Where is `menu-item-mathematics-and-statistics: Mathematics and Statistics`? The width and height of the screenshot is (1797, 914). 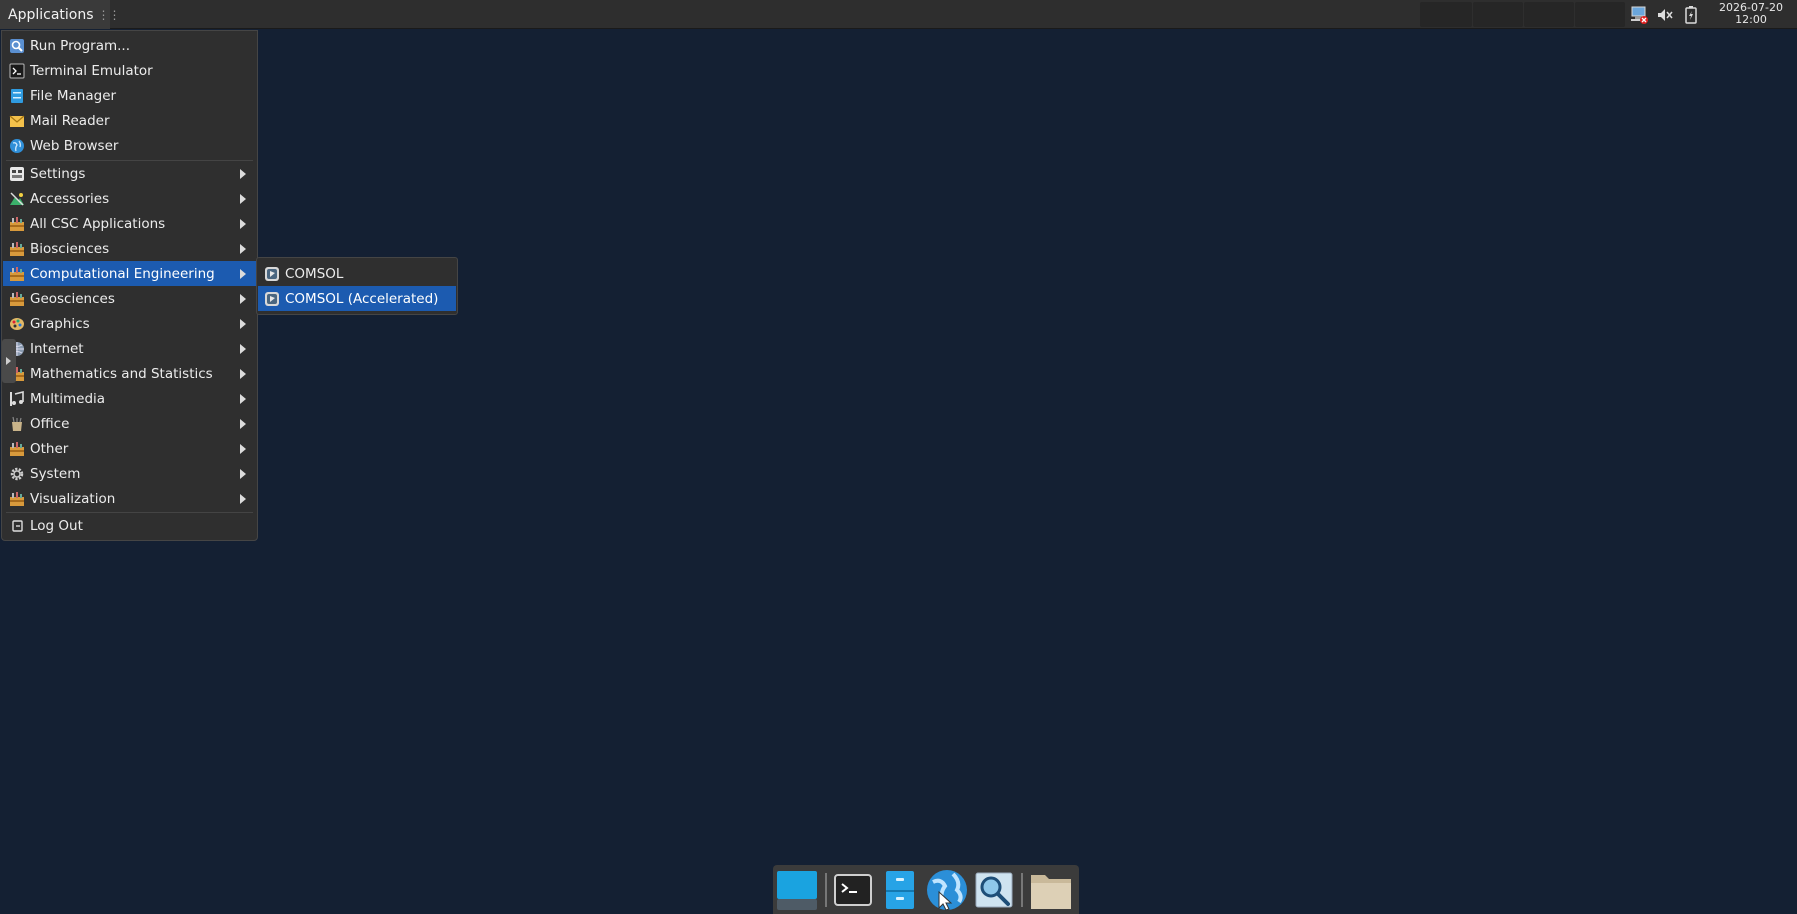 menu-item-mathematics-and-statistics: Mathematics and Statistics is located at coordinates (129, 373).